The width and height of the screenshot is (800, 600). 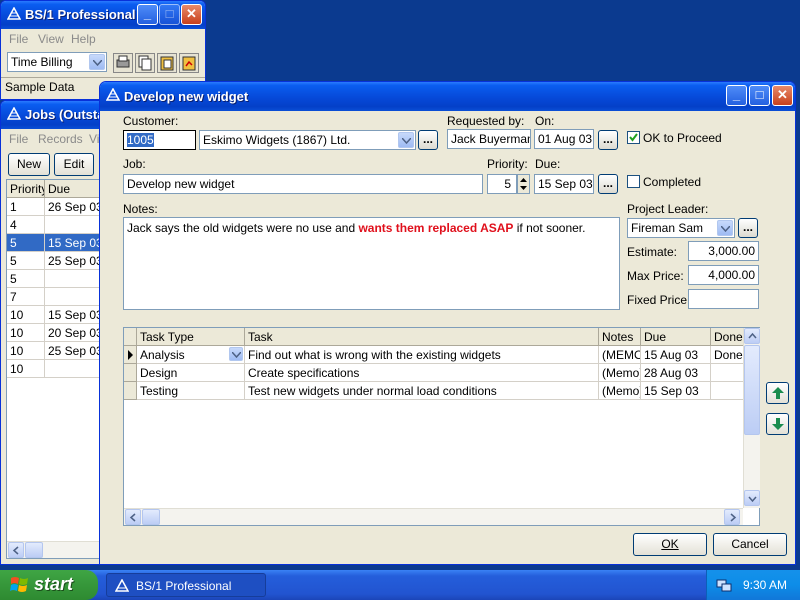 What do you see at coordinates (26, 207) in the screenshot?
I see `jobs-row-priority: 1` at bounding box center [26, 207].